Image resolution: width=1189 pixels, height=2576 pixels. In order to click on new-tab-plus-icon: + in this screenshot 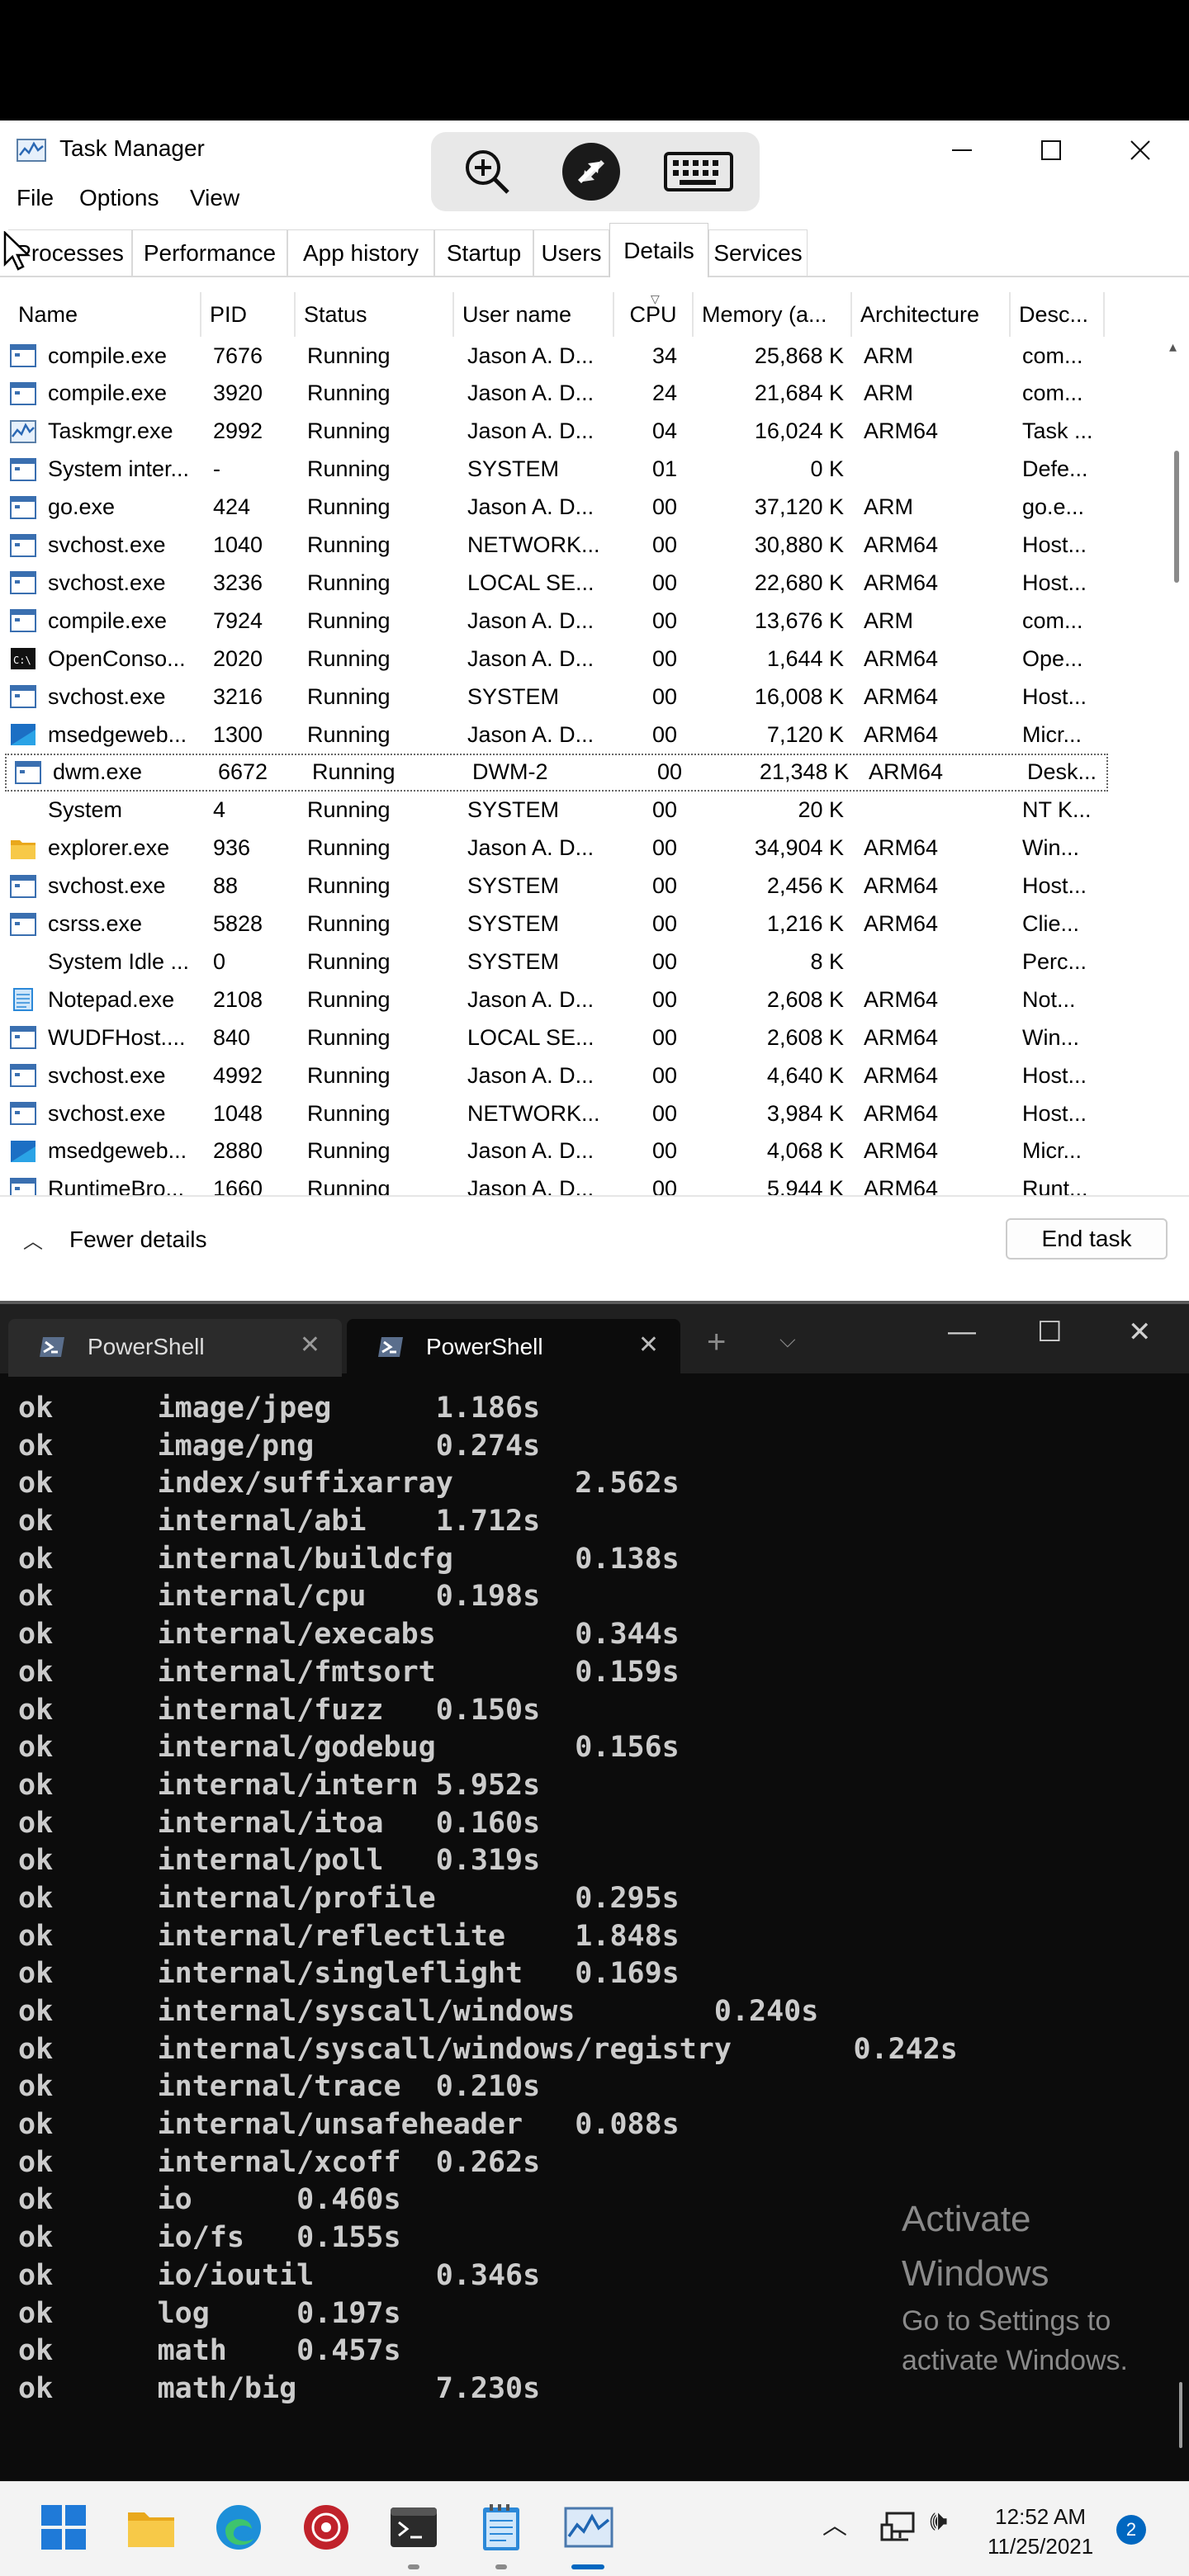, I will do `click(716, 1342)`.